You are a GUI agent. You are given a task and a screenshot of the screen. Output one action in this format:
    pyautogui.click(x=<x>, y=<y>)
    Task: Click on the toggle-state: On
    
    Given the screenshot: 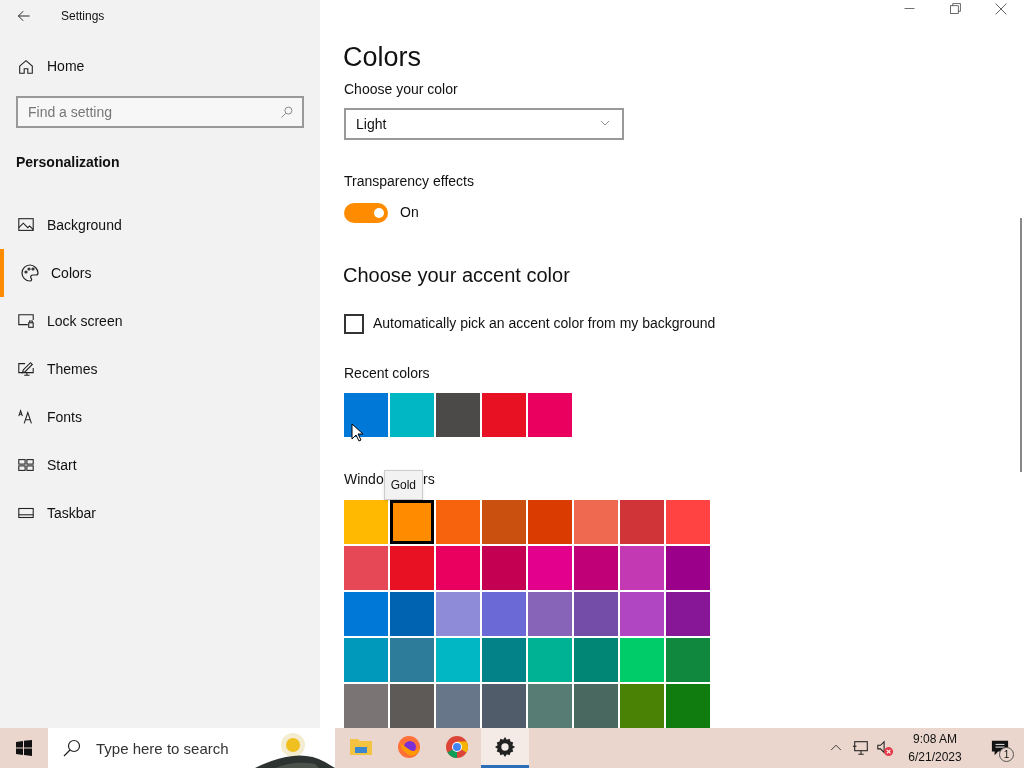 What is the action you would take?
    pyautogui.click(x=409, y=212)
    